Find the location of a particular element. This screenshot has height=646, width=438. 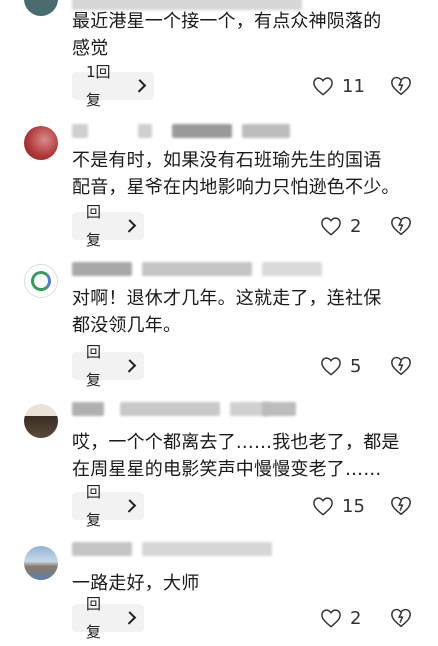

like-button: 11 is located at coordinates (338, 86).